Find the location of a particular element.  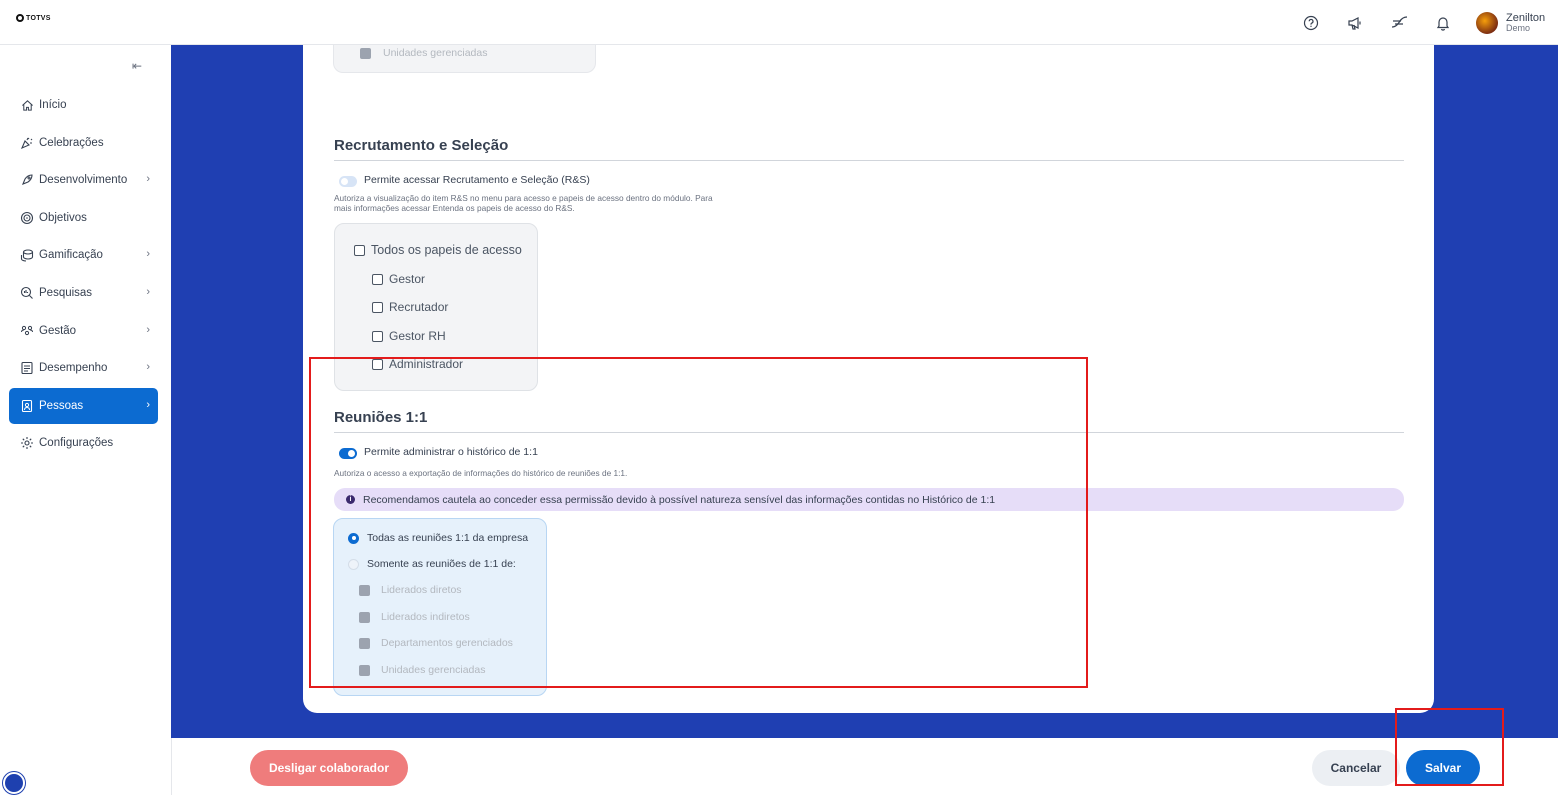

info-icon: i is located at coordinates (350, 499).